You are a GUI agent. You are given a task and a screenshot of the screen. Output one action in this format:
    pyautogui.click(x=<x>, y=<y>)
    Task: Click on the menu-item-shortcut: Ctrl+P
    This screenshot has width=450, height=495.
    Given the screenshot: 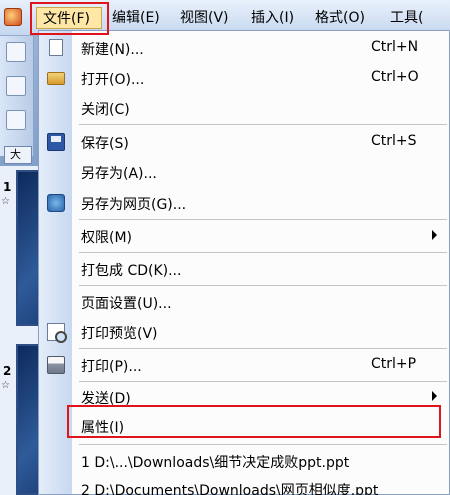 What is the action you would take?
    pyautogui.click(x=394, y=364)
    